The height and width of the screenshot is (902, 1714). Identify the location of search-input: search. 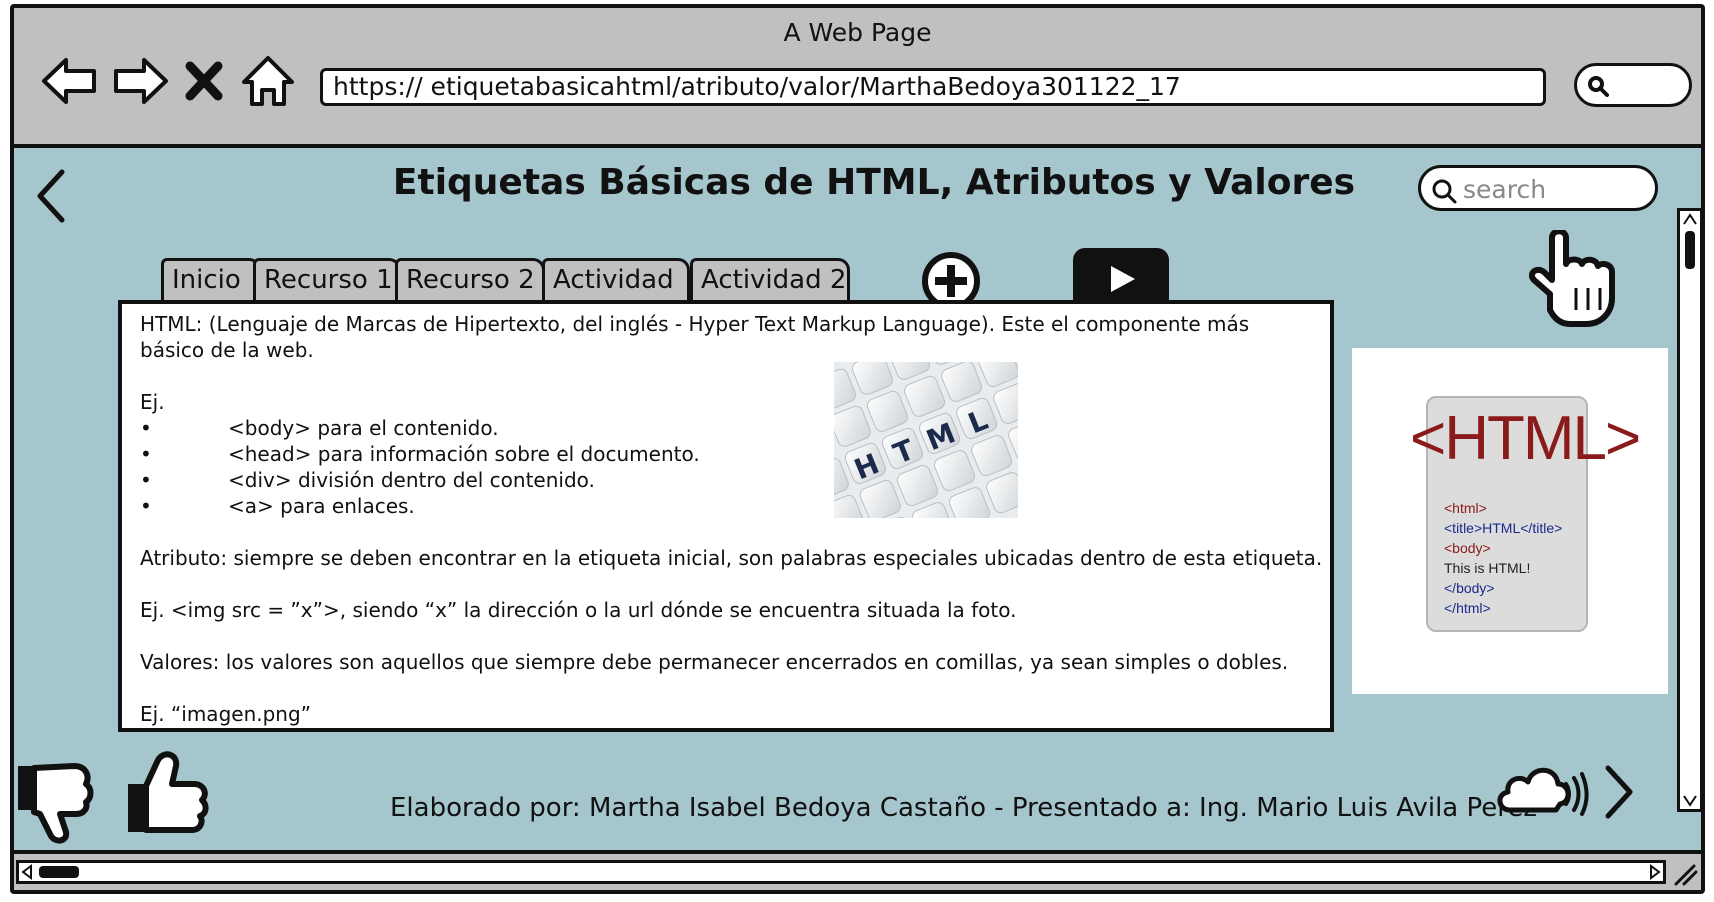
(1538, 188).